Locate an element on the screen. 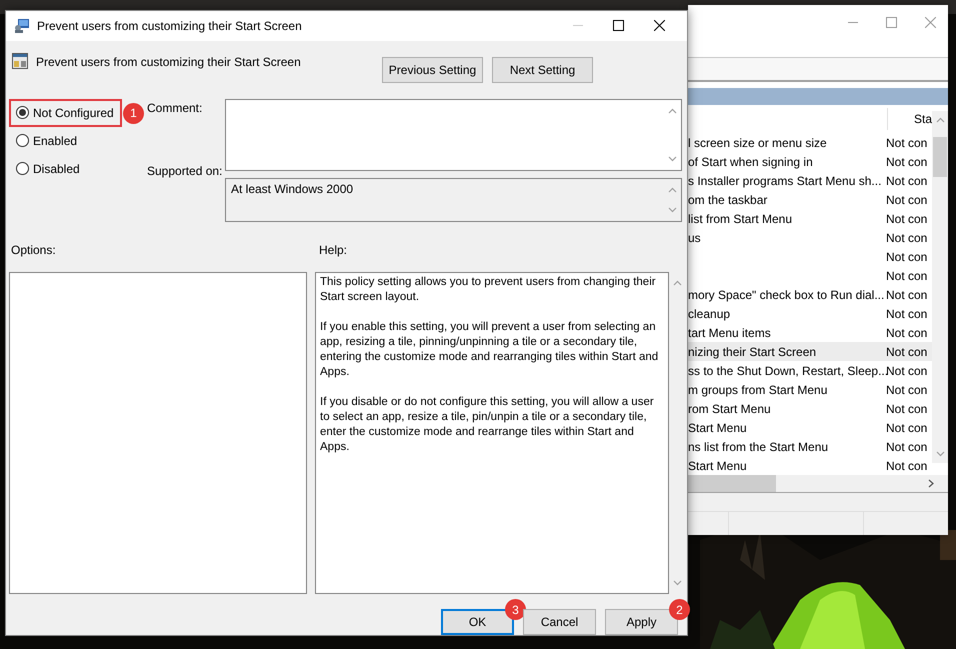  setting-name: l screen size or menu size is located at coordinates (757, 143).